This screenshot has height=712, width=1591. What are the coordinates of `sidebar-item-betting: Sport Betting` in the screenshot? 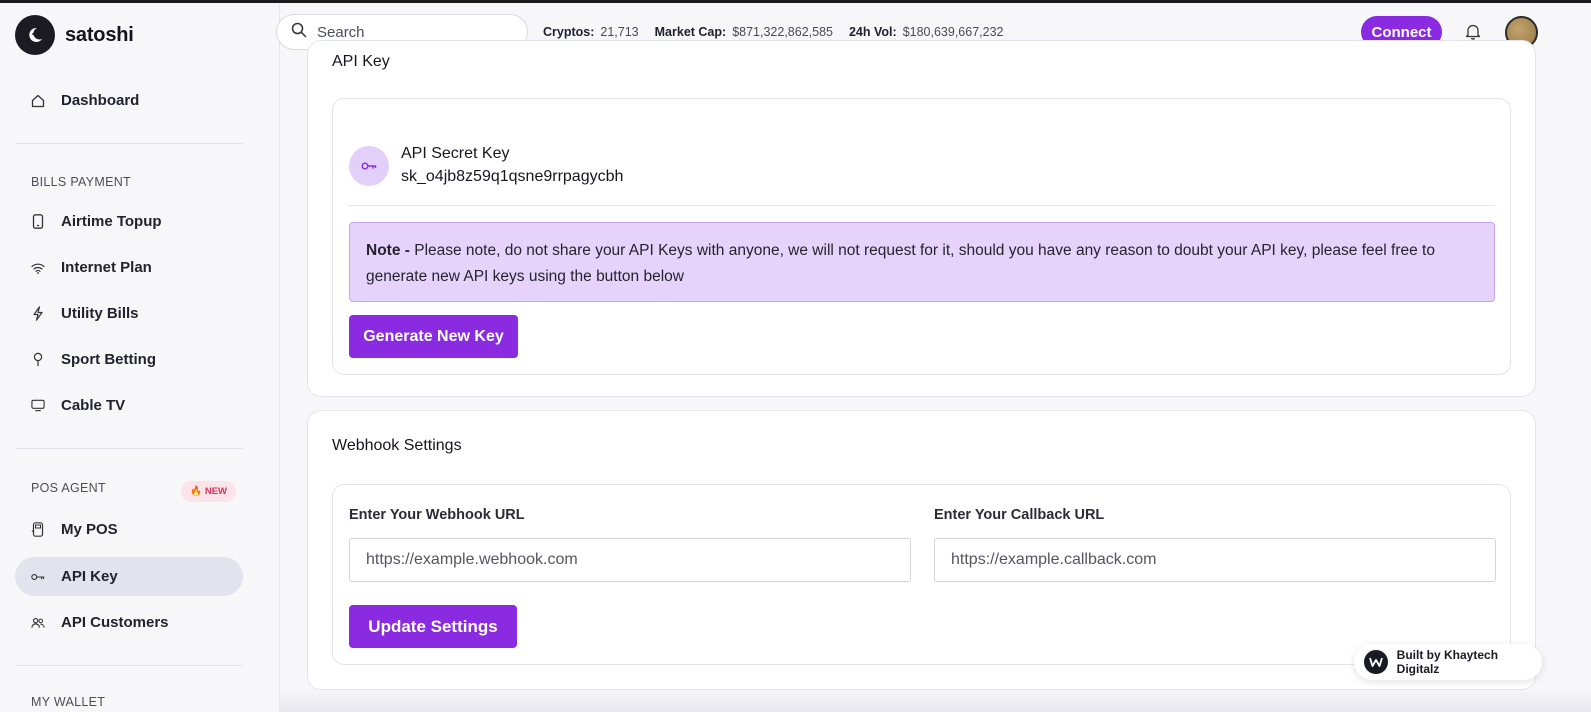 It's located at (129, 359).